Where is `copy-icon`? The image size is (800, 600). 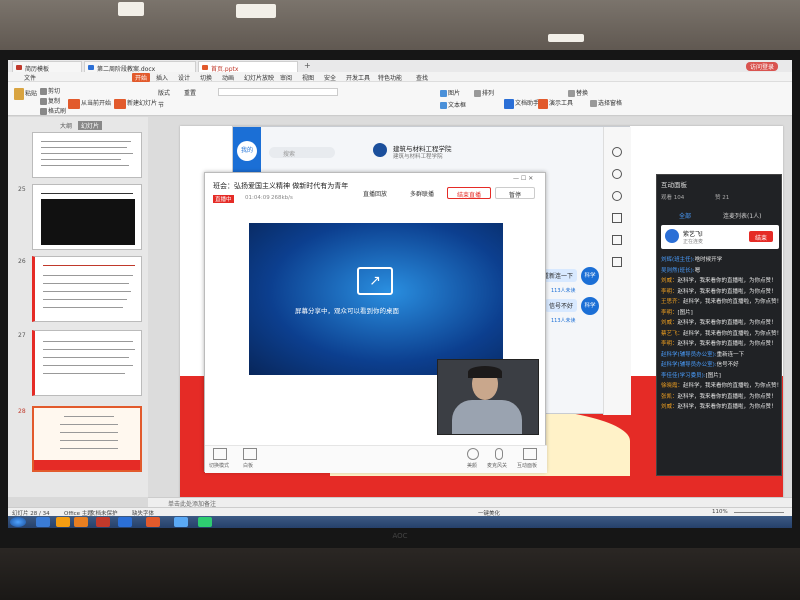 copy-icon is located at coordinates (43, 101).